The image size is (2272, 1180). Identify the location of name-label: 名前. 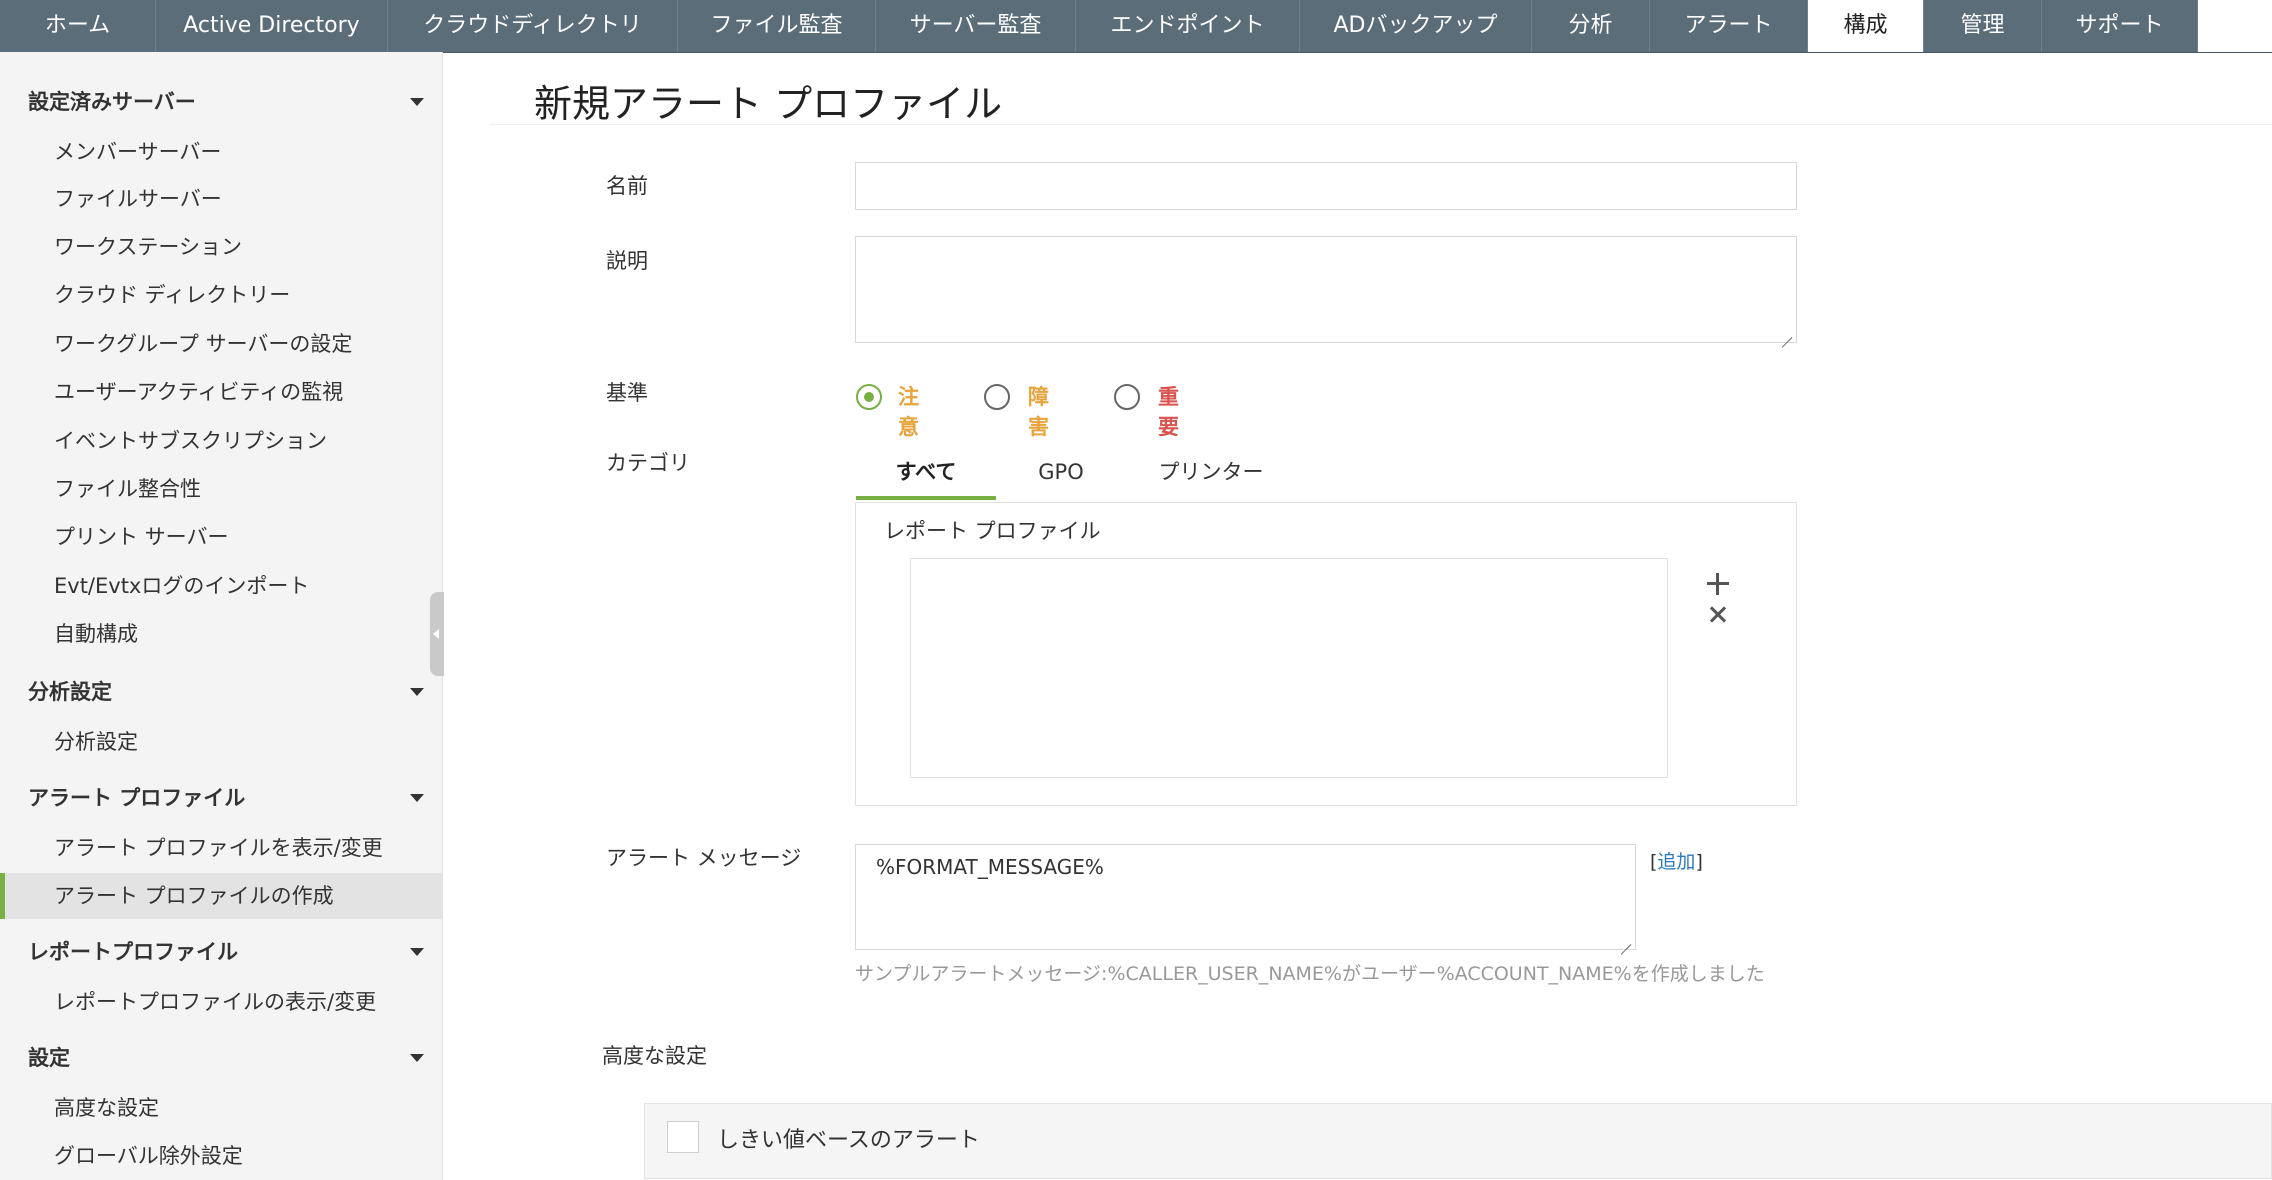
(627, 186).